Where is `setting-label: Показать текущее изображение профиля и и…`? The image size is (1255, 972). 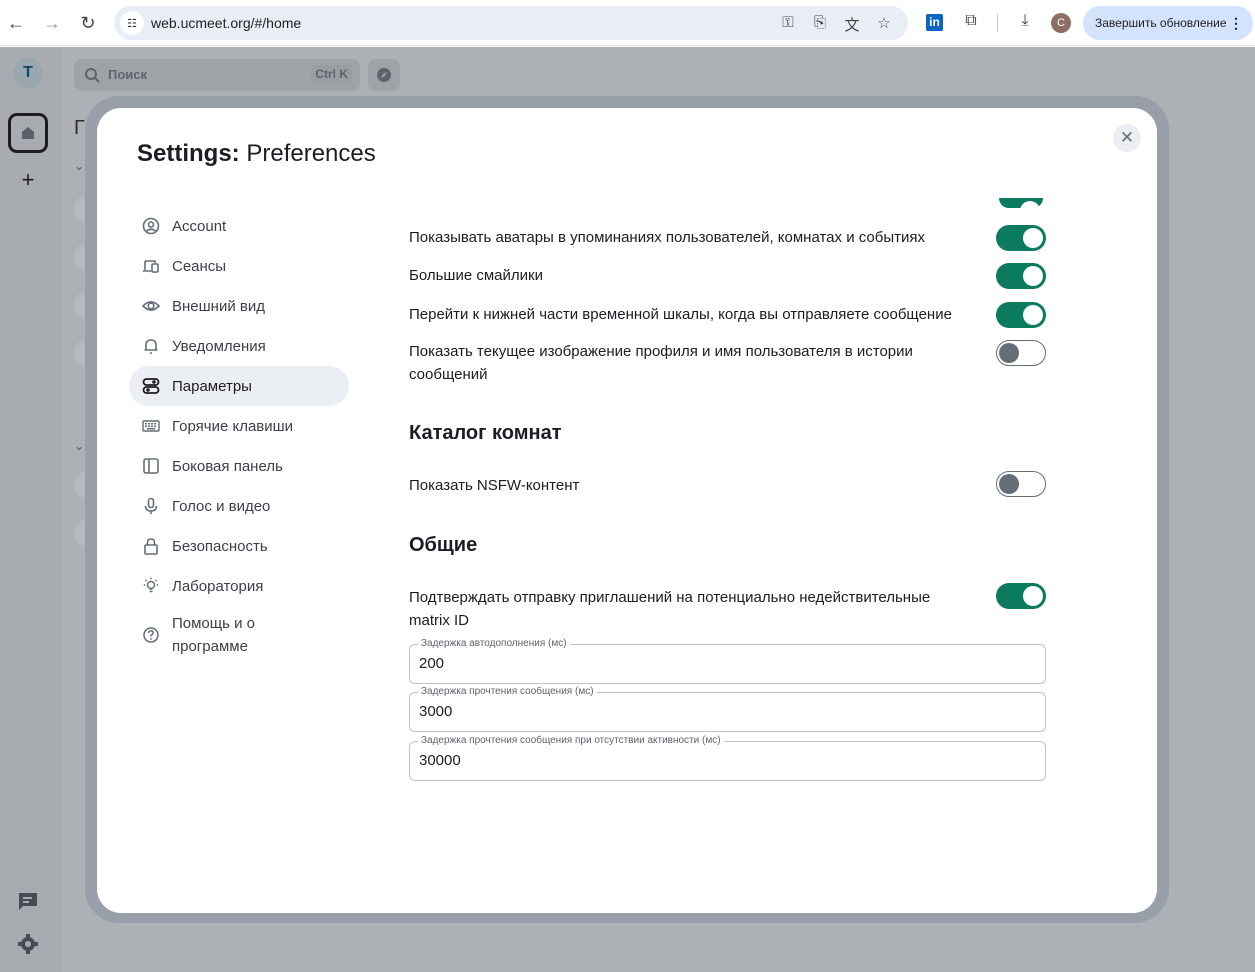
setting-label: Показать текущее изображение профиля и и… is located at coordinates (661, 363).